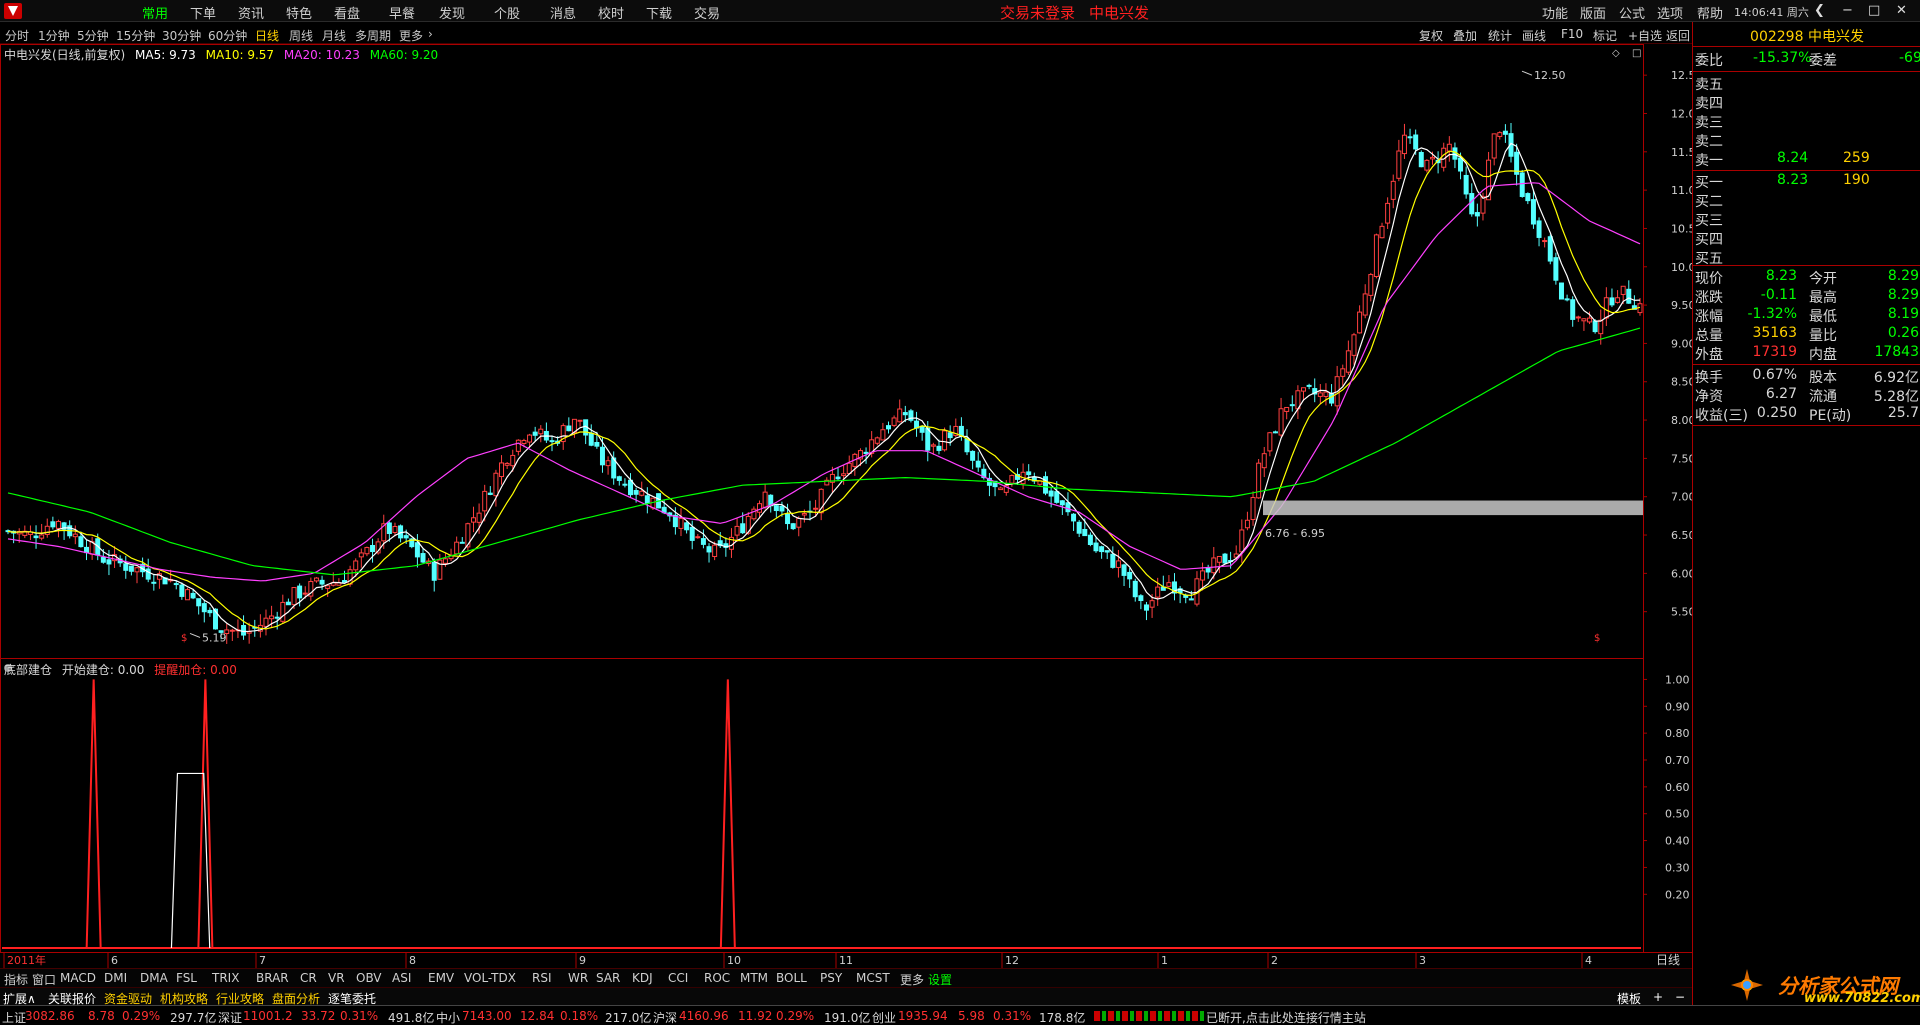 The height and width of the screenshot is (1025, 1920). I want to click on index-zx-label: 中小, so click(448, 1017).